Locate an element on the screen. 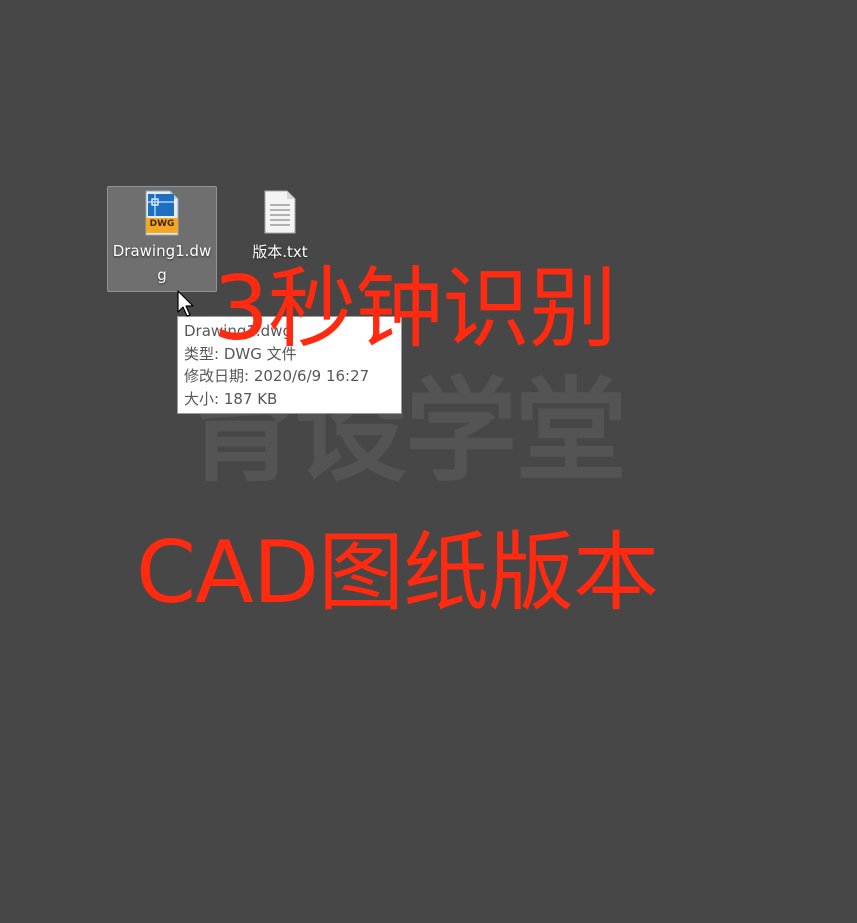  caption-line-2: CAD图纸版本 is located at coordinates (397, 573).